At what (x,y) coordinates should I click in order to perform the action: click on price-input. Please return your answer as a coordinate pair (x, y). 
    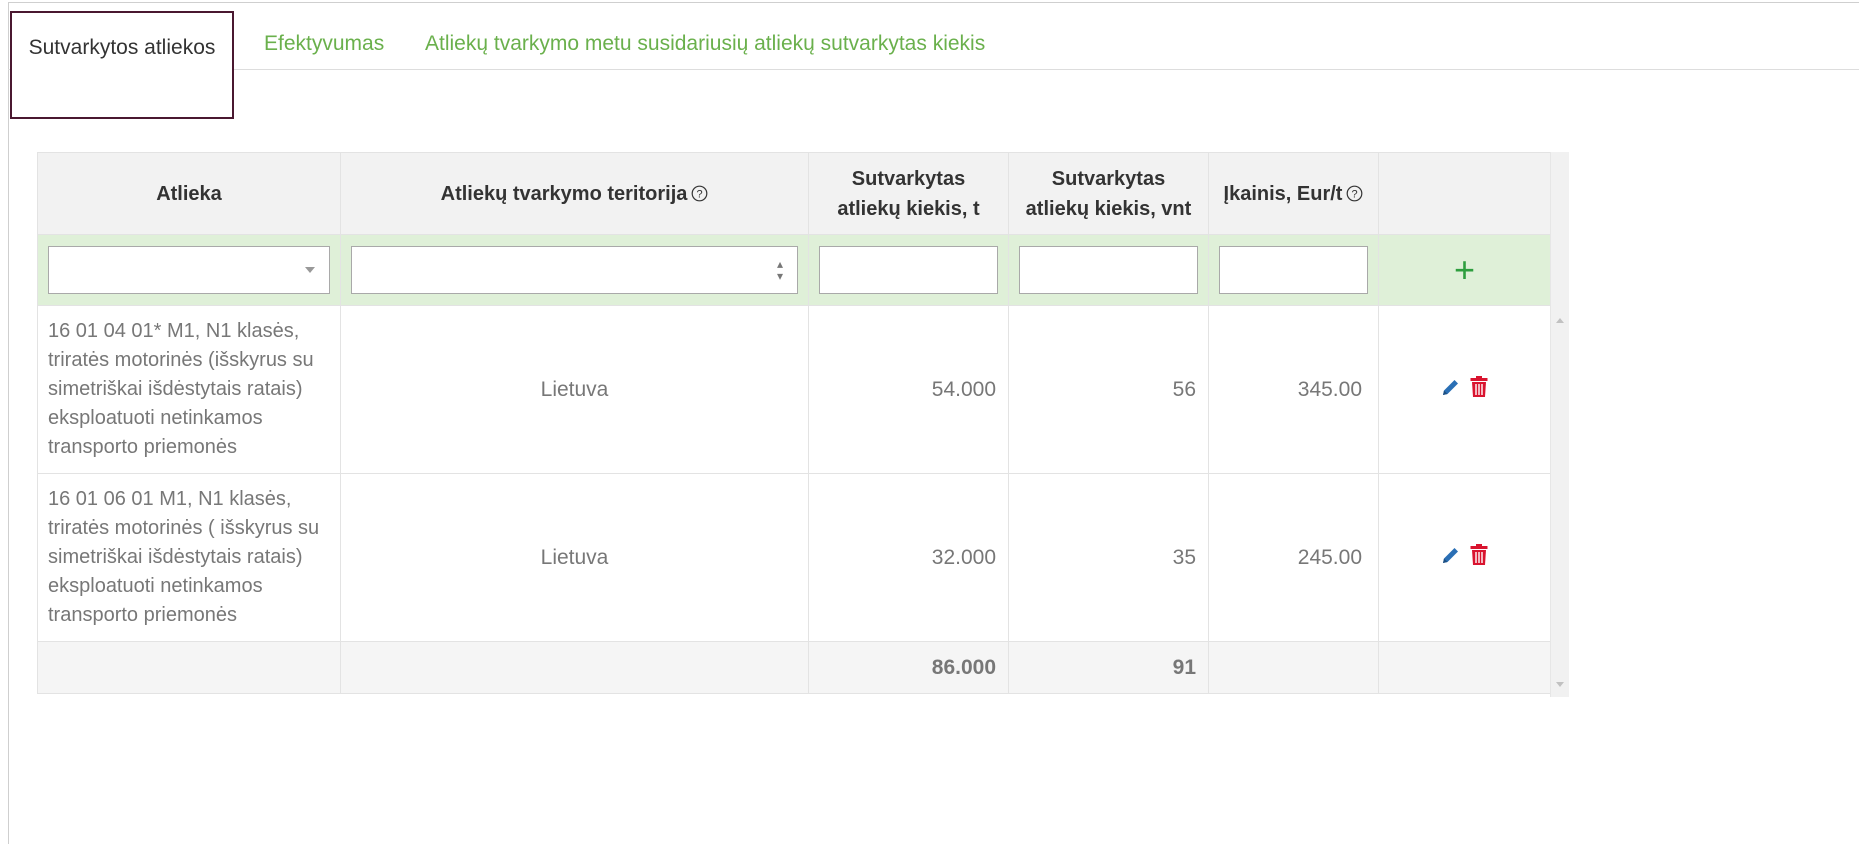
    Looking at the image, I should click on (1293, 270).